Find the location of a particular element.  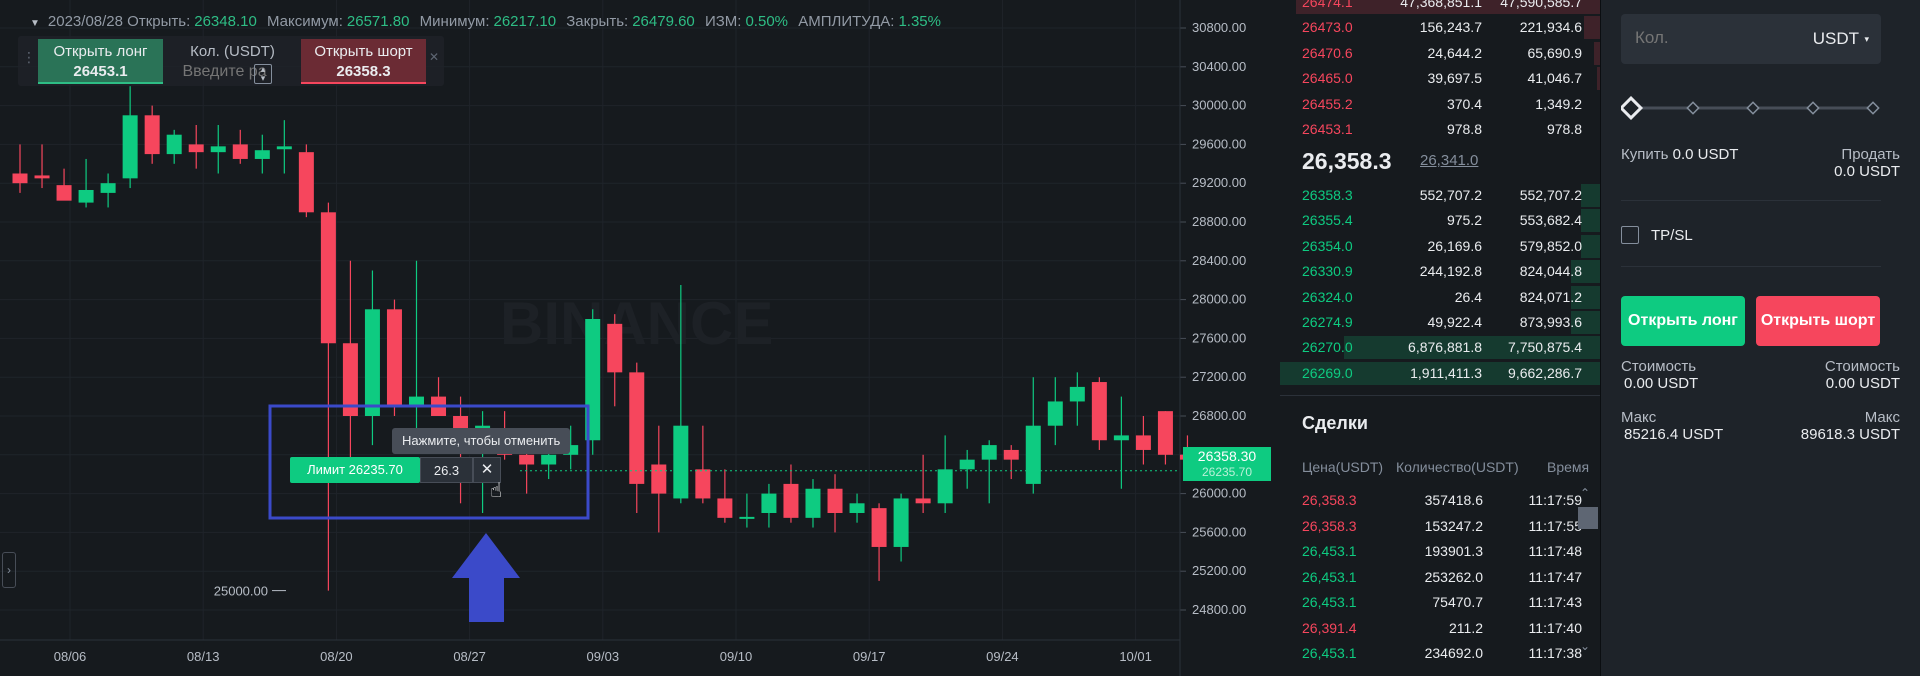

limit-order-qty: 26.3 is located at coordinates (446, 470).